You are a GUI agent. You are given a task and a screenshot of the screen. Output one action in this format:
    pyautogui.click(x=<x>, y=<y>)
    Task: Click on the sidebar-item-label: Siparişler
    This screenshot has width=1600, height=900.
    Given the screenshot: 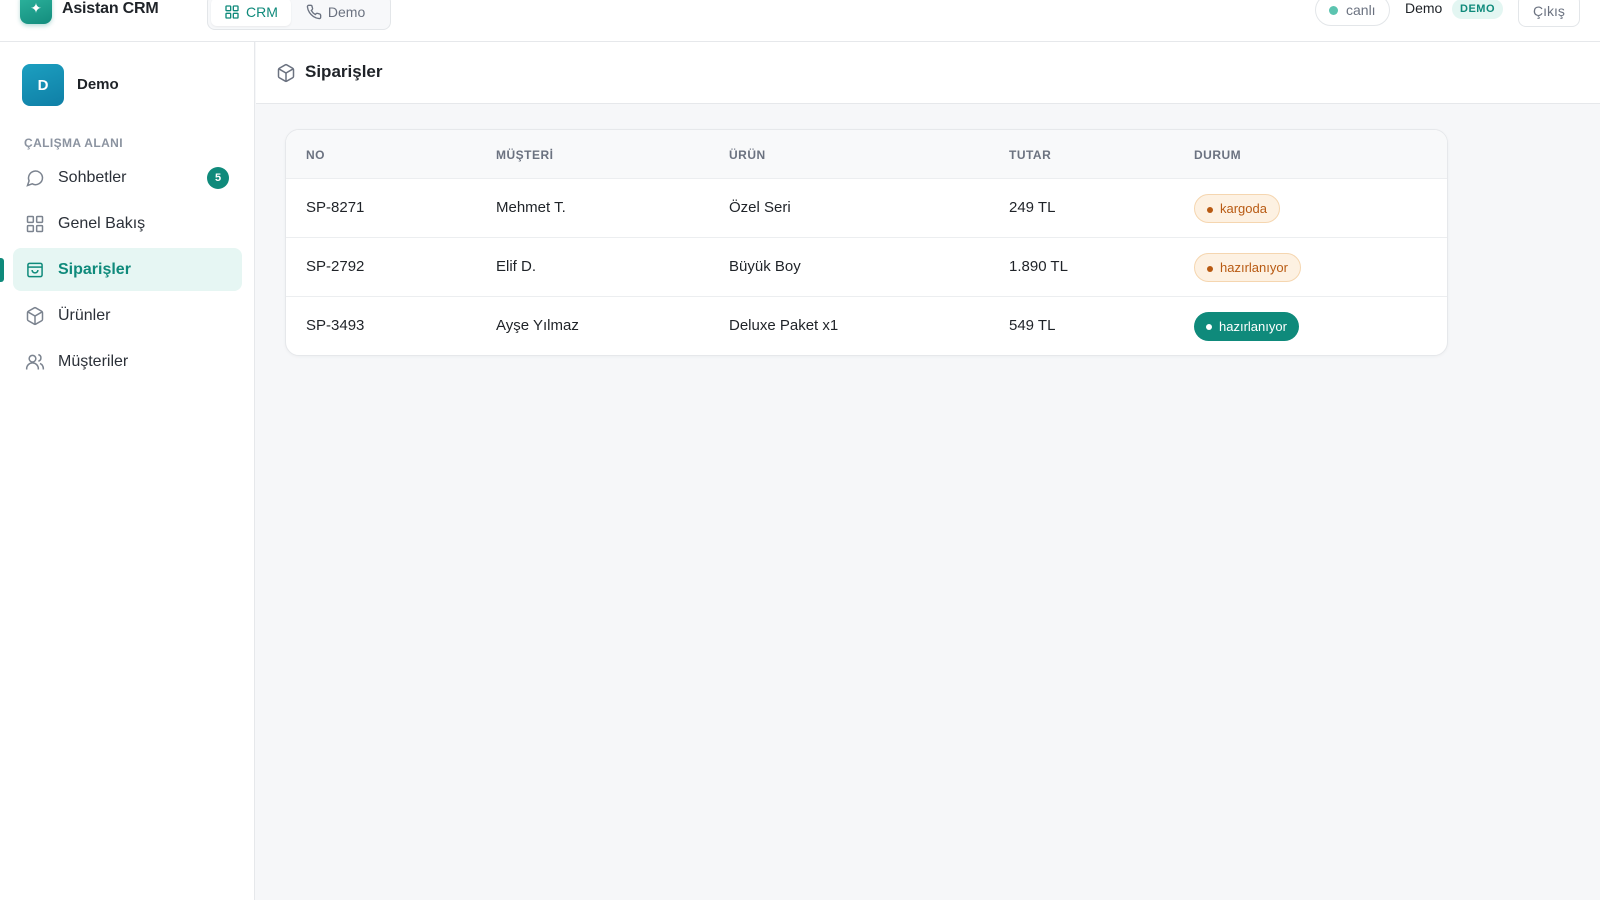 What is the action you would take?
    pyautogui.click(x=94, y=269)
    